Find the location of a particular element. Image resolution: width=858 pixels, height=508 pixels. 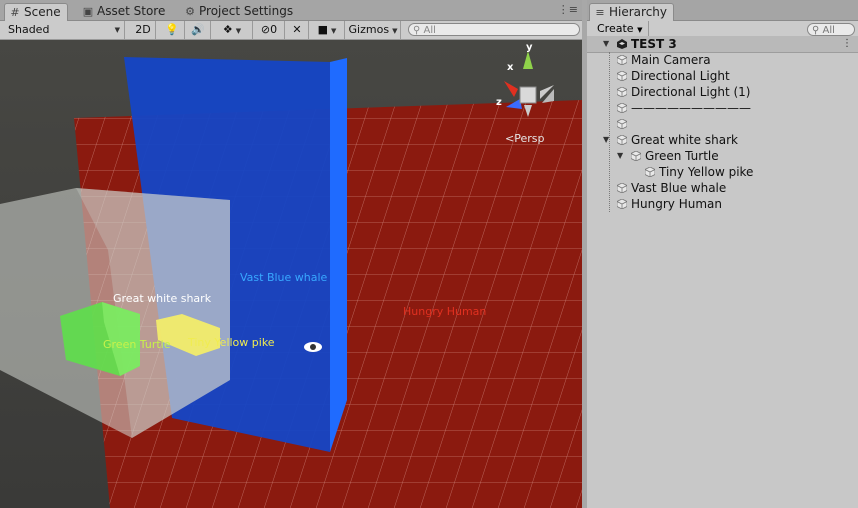

scene-search-input: ⚲ All is located at coordinates (494, 29).